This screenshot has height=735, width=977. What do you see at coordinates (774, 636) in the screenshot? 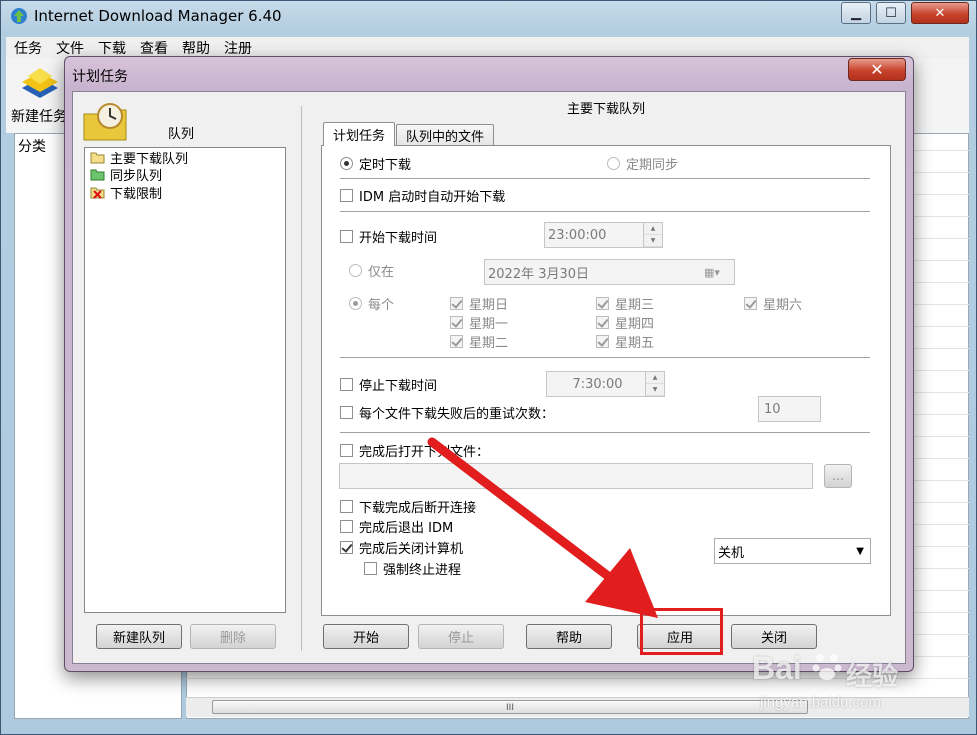
I see `close-button: 关闭` at bounding box center [774, 636].